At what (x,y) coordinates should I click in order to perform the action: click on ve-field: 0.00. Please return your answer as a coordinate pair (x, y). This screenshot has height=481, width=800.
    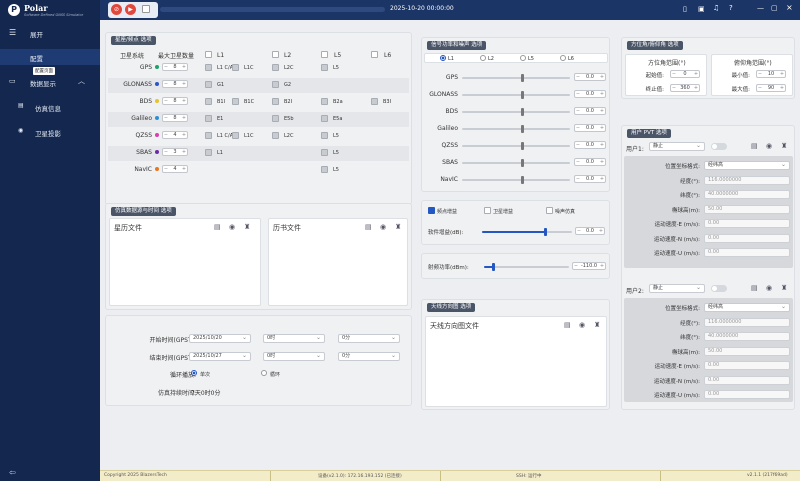
    Looking at the image, I should click on (747, 223).